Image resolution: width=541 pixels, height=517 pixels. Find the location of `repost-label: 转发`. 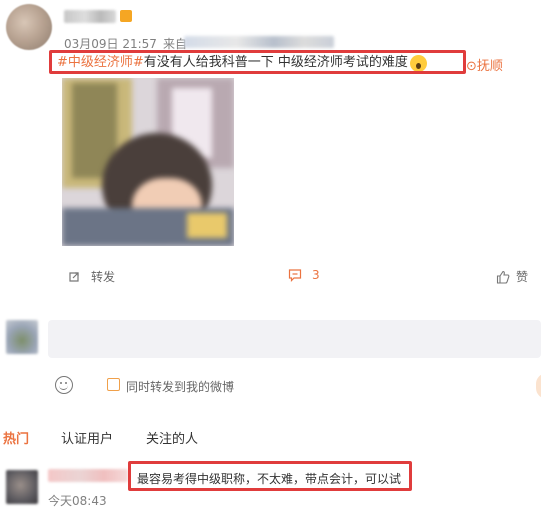

repost-label: 转发 is located at coordinates (103, 277).